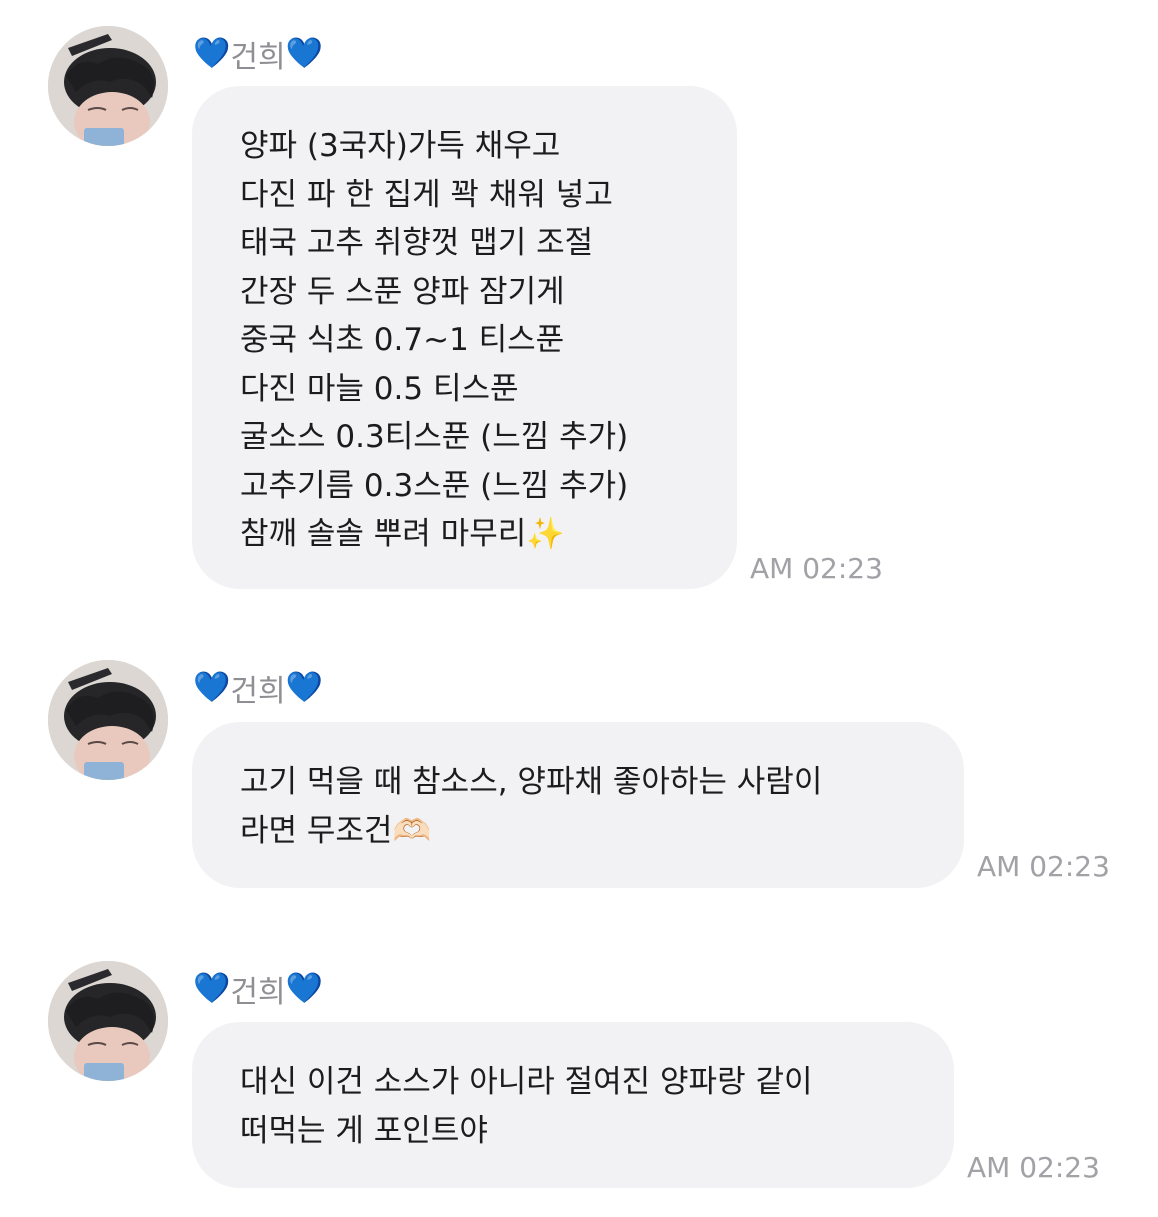  What do you see at coordinates (417, 243) in the screenshot?
I see `message-line: 태국 고추 취향껏 맵기 조절` at bounding box center [417, 243].